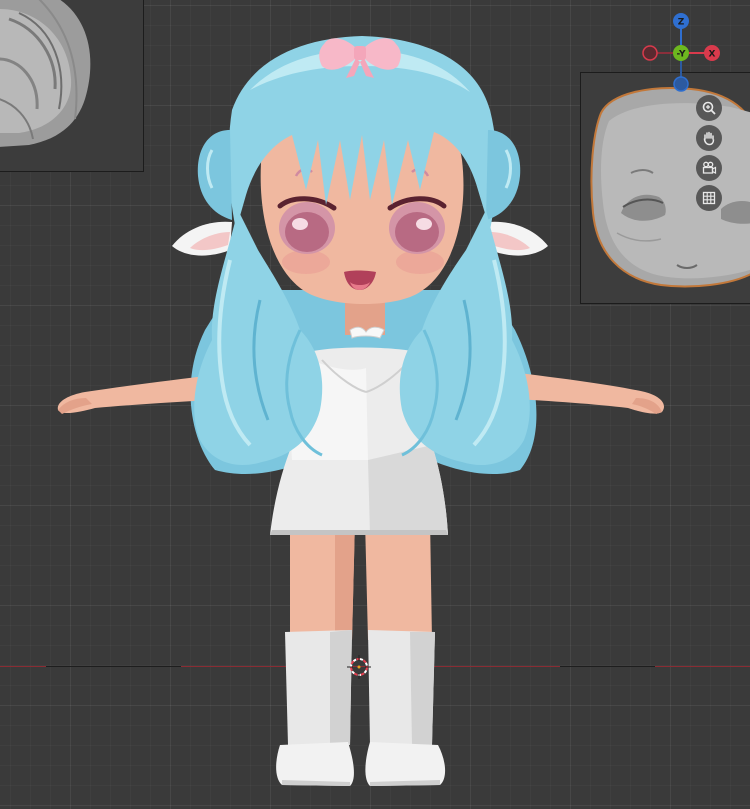 Image resolution: width=750 pixels, height=809 pixels. I want to click on 3d-cursor, so click(359, 667).